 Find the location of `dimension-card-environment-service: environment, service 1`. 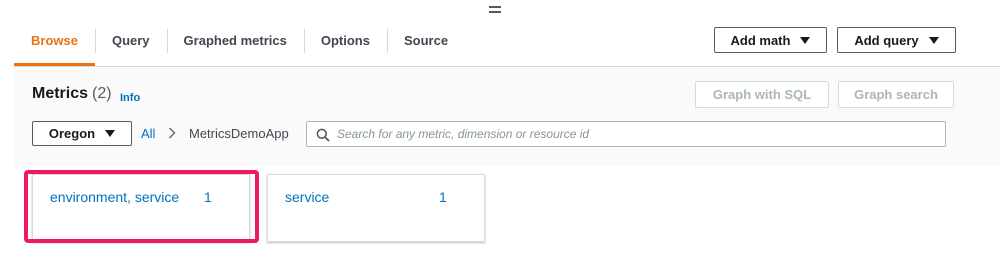

dimension-card-environment-service: environment, service 1 is located at coordinates (141, 208).